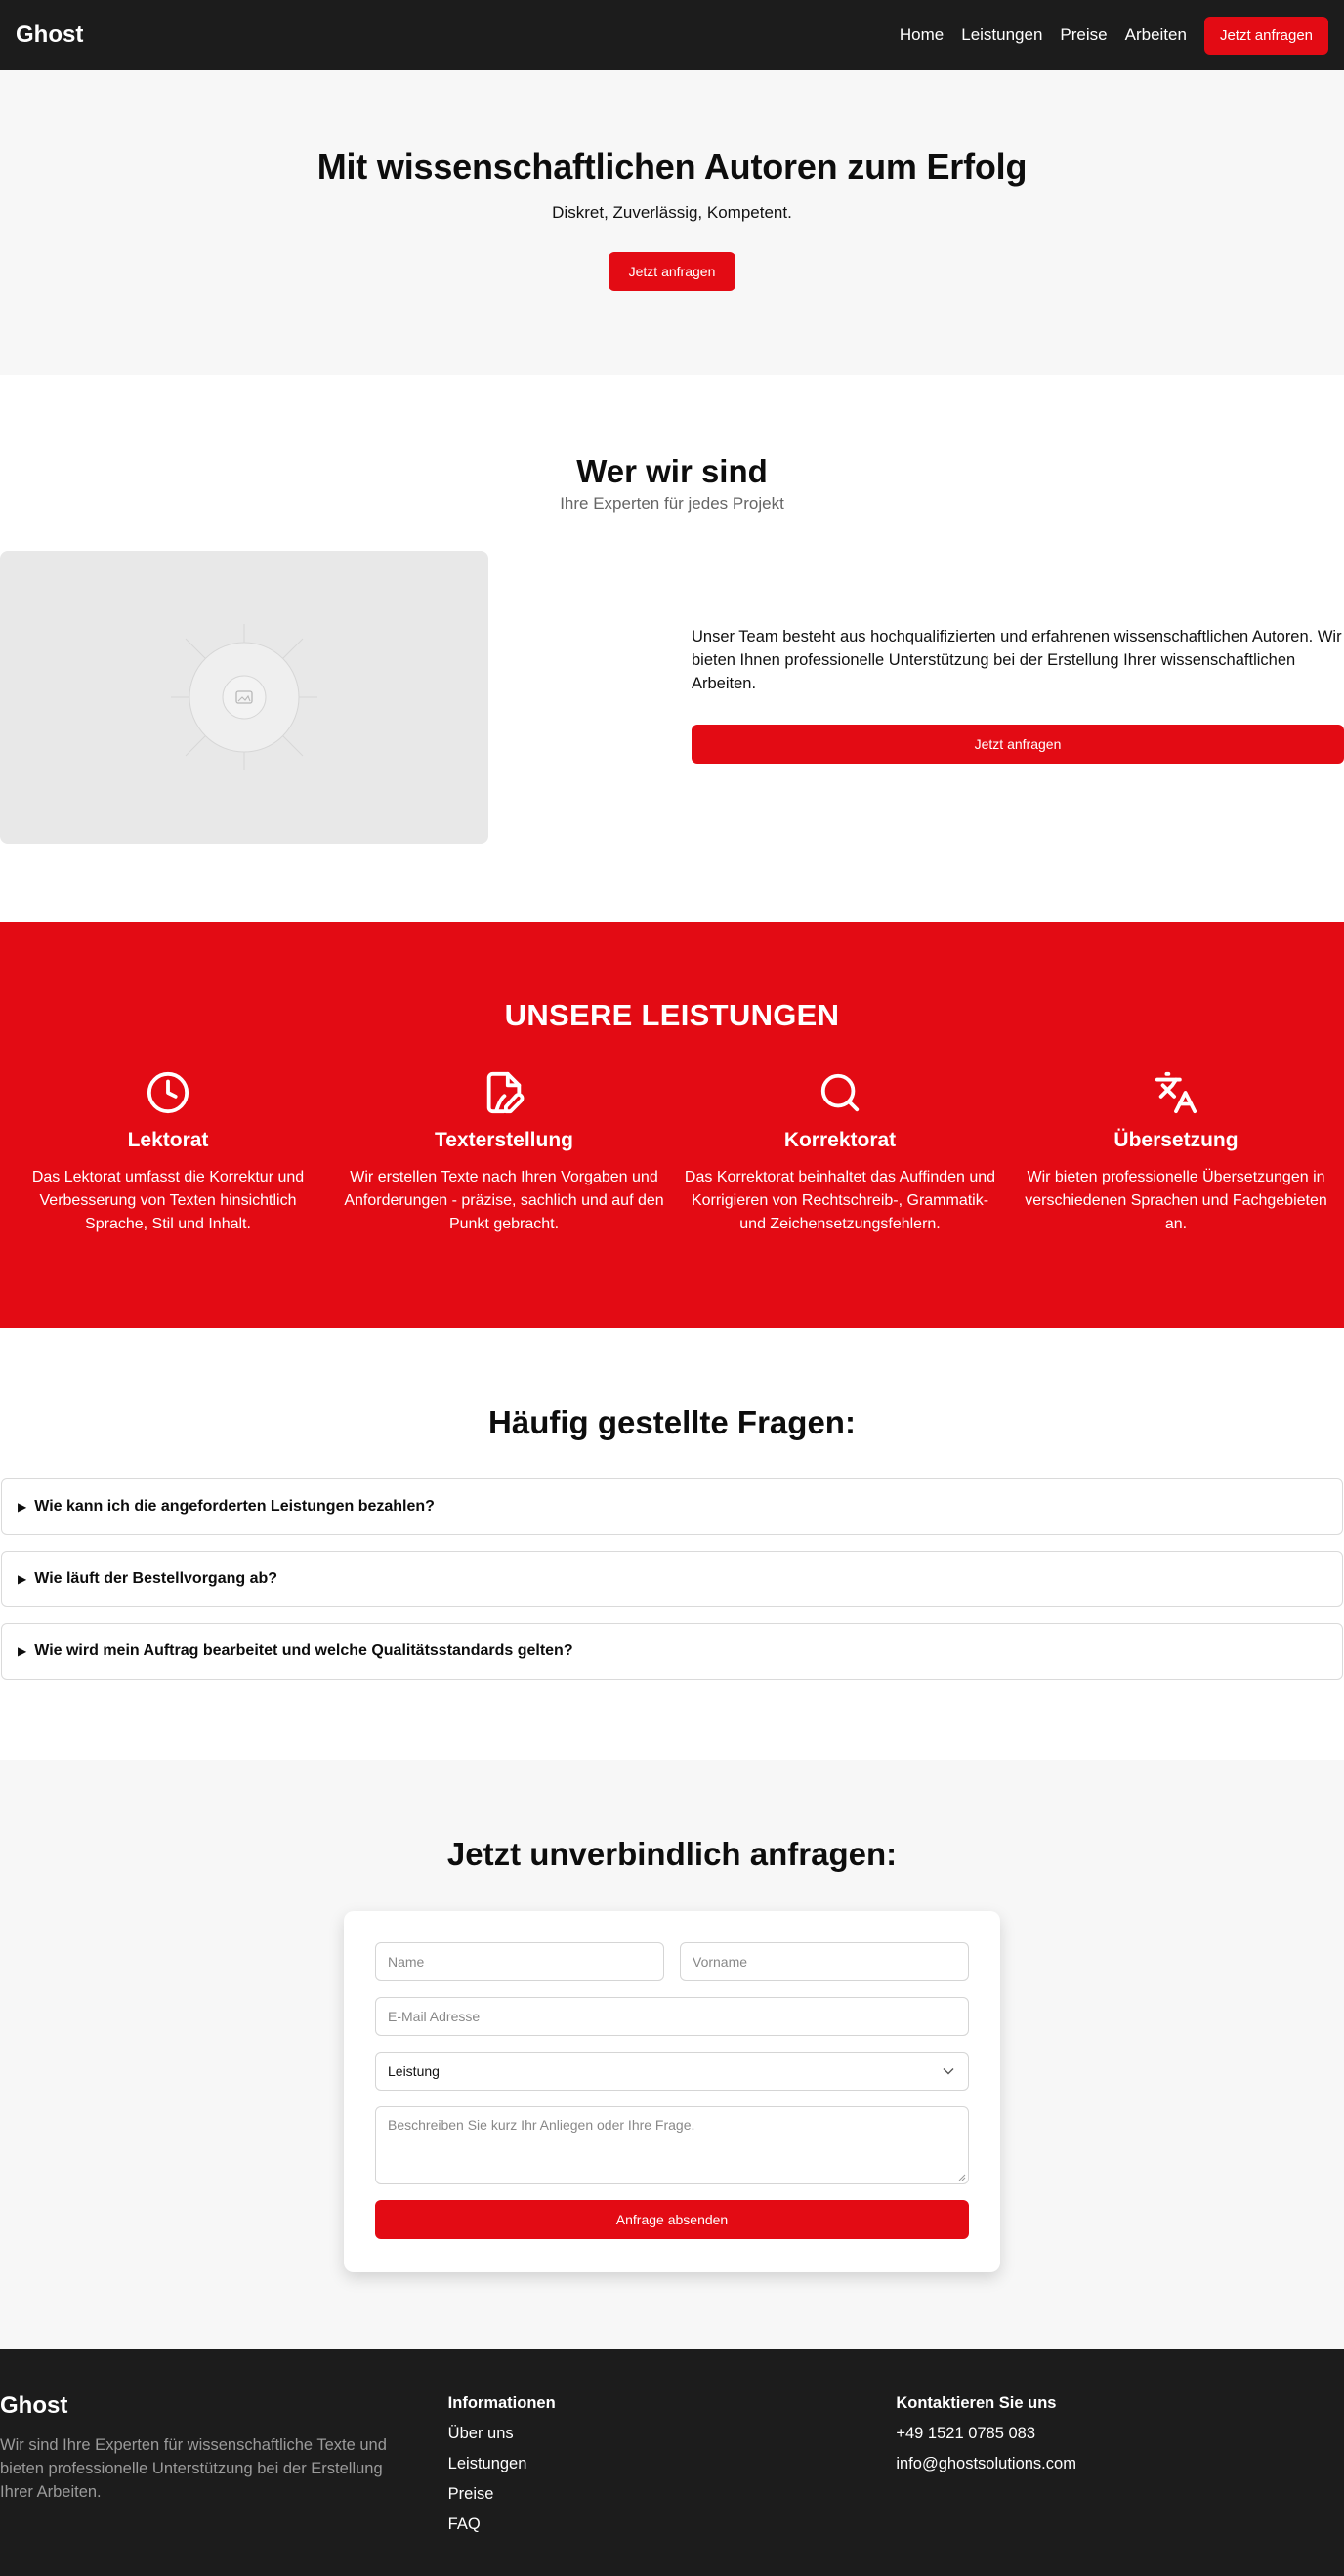 This screenshot has width=1344, height=2576. Describe the element at coordinates (672, 504) in the screenshot. I see `about-subtitle: Ihre Experten für jedes Projekt` at that location.